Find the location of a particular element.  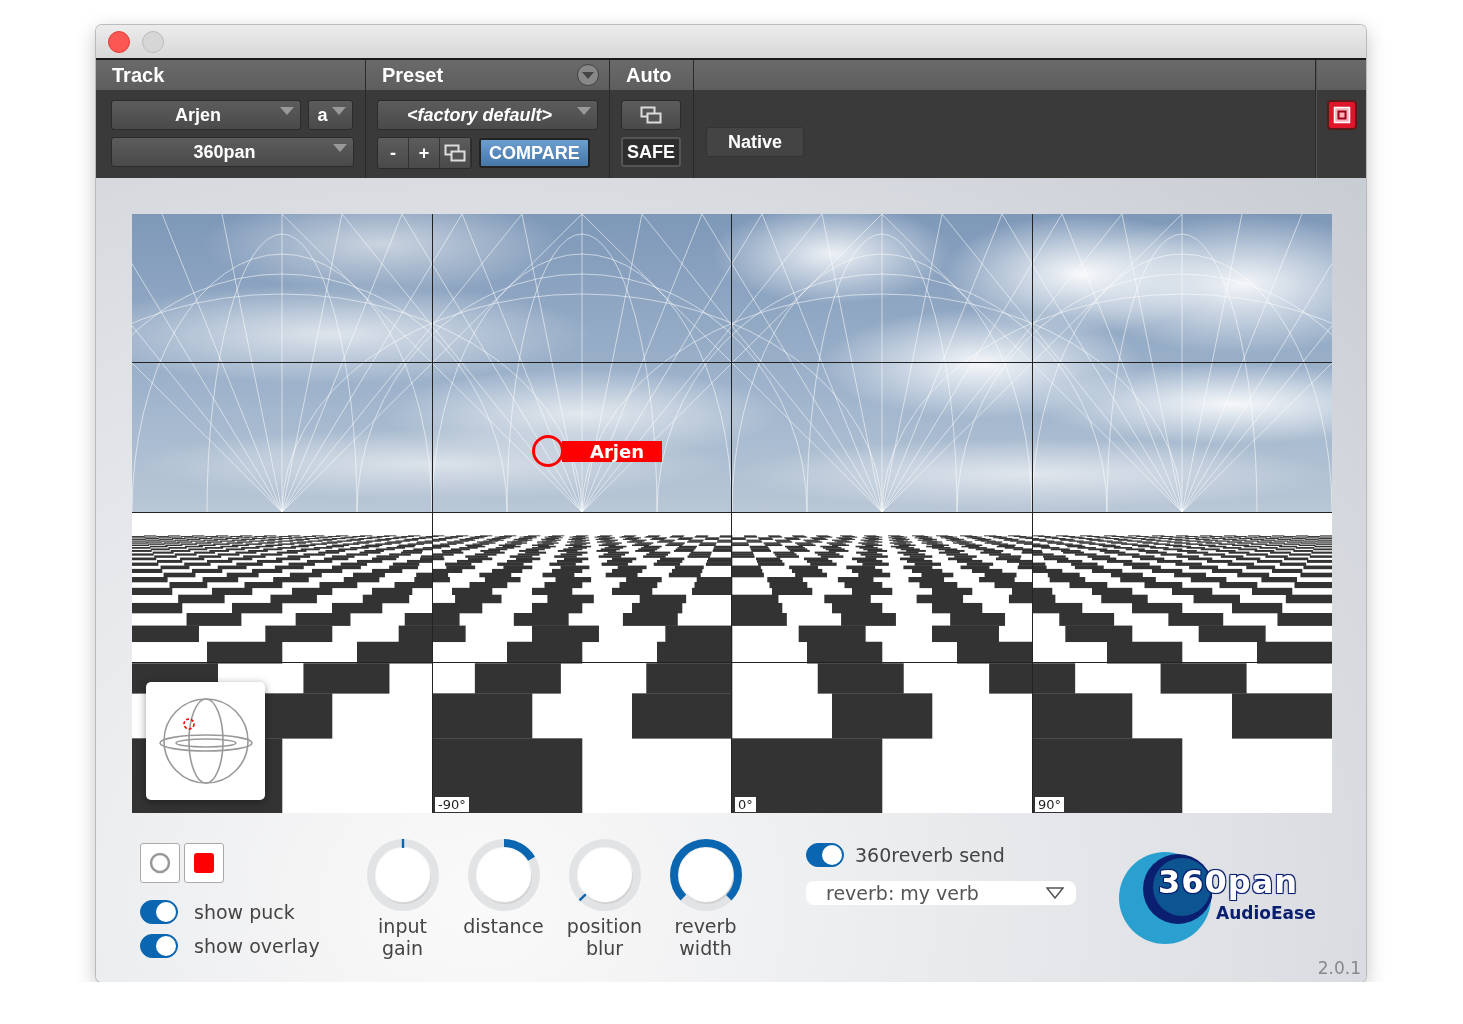

azimuth-label: -90° is located at coordinates (452, 804).